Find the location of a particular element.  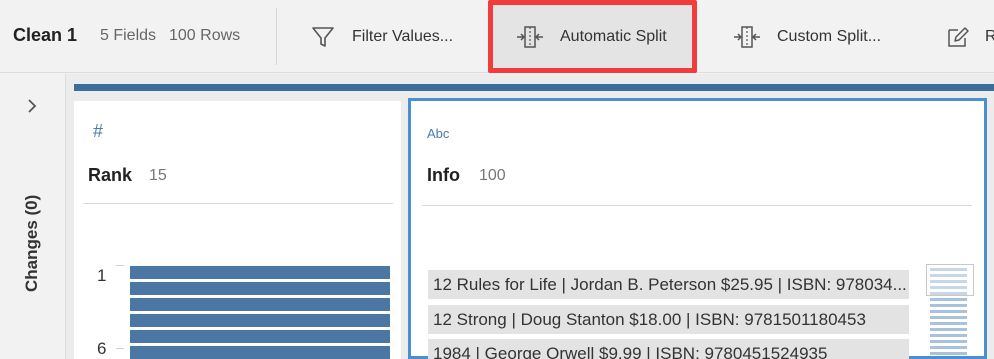

profile-summary-bar is located at coordinates (534, 87).